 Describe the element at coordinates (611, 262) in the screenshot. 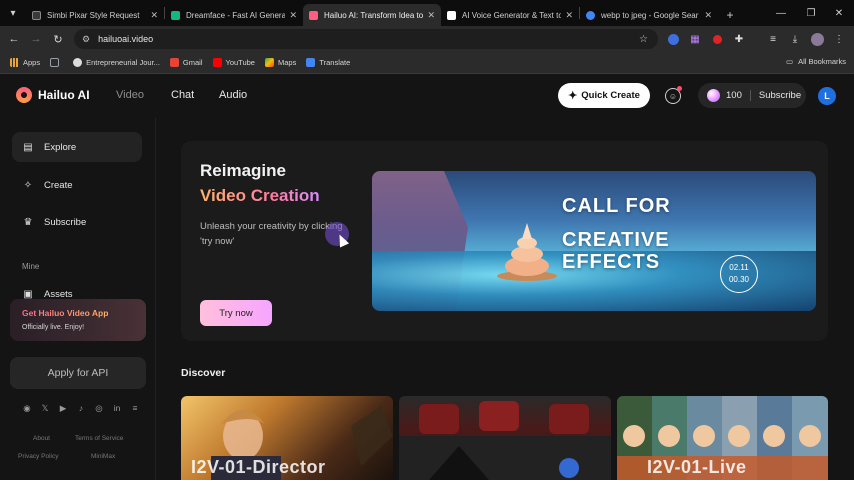

I see `banner-text-line3: EFFECTS` at that location.